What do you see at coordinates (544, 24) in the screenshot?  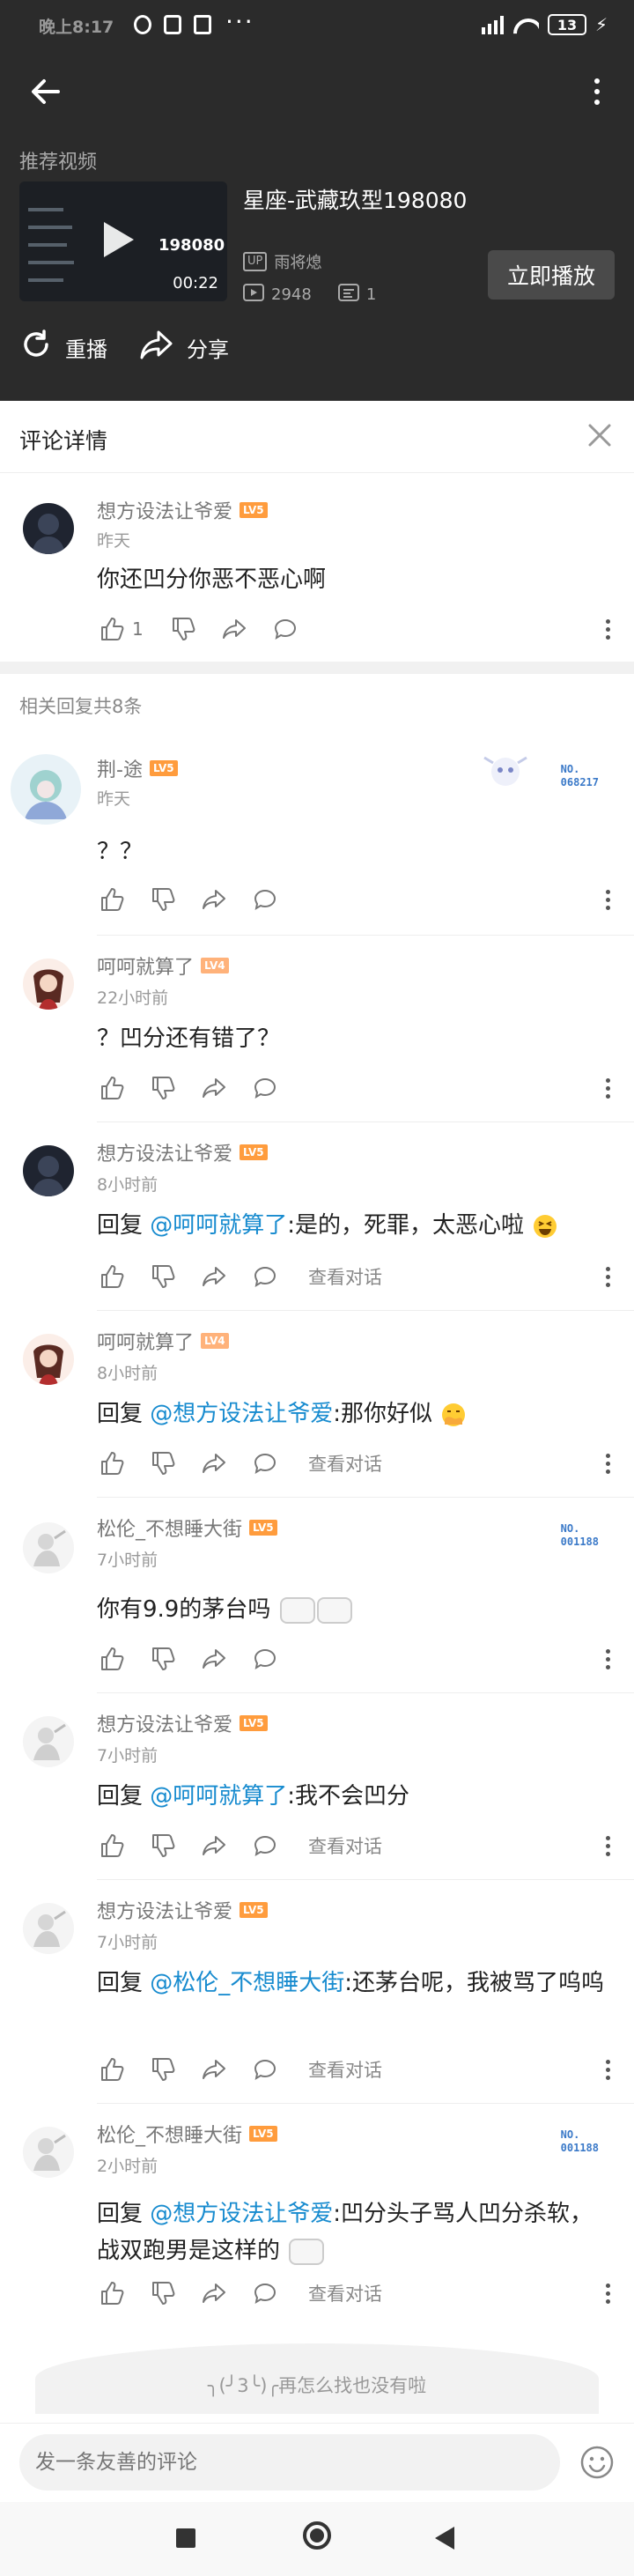 I see `status-right: 13 ⚡` at bounding box center [544, 24].